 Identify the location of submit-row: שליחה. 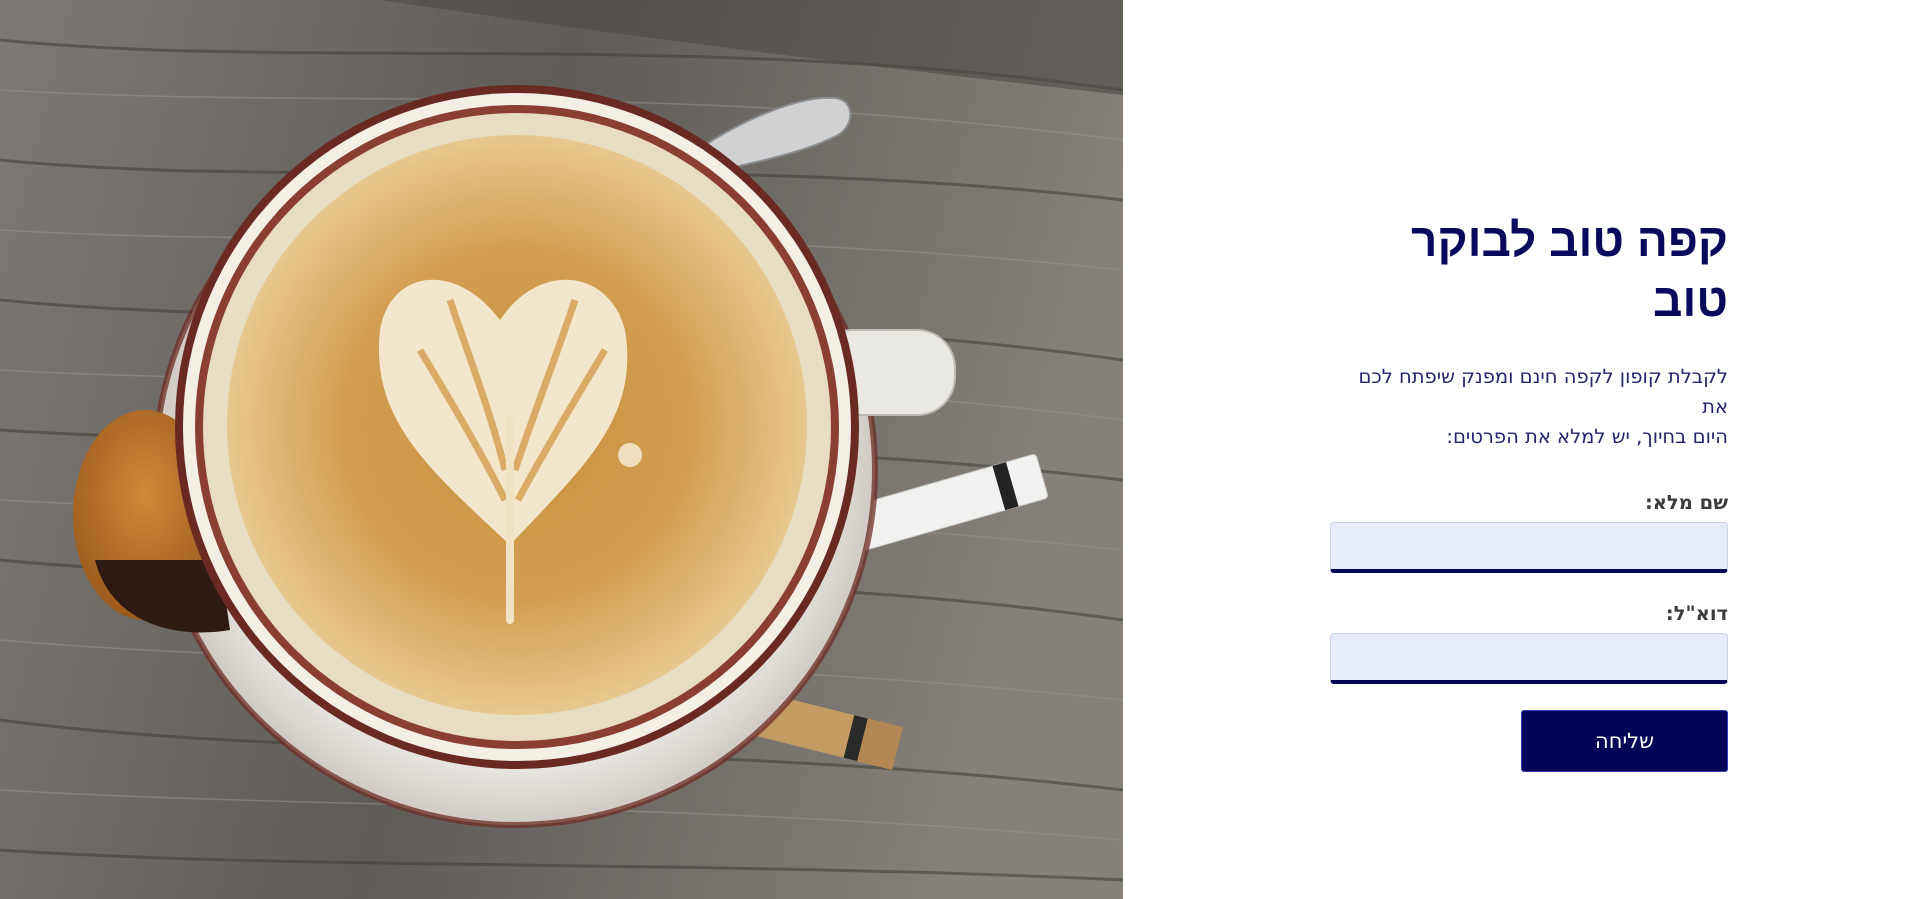
(1529, 728).